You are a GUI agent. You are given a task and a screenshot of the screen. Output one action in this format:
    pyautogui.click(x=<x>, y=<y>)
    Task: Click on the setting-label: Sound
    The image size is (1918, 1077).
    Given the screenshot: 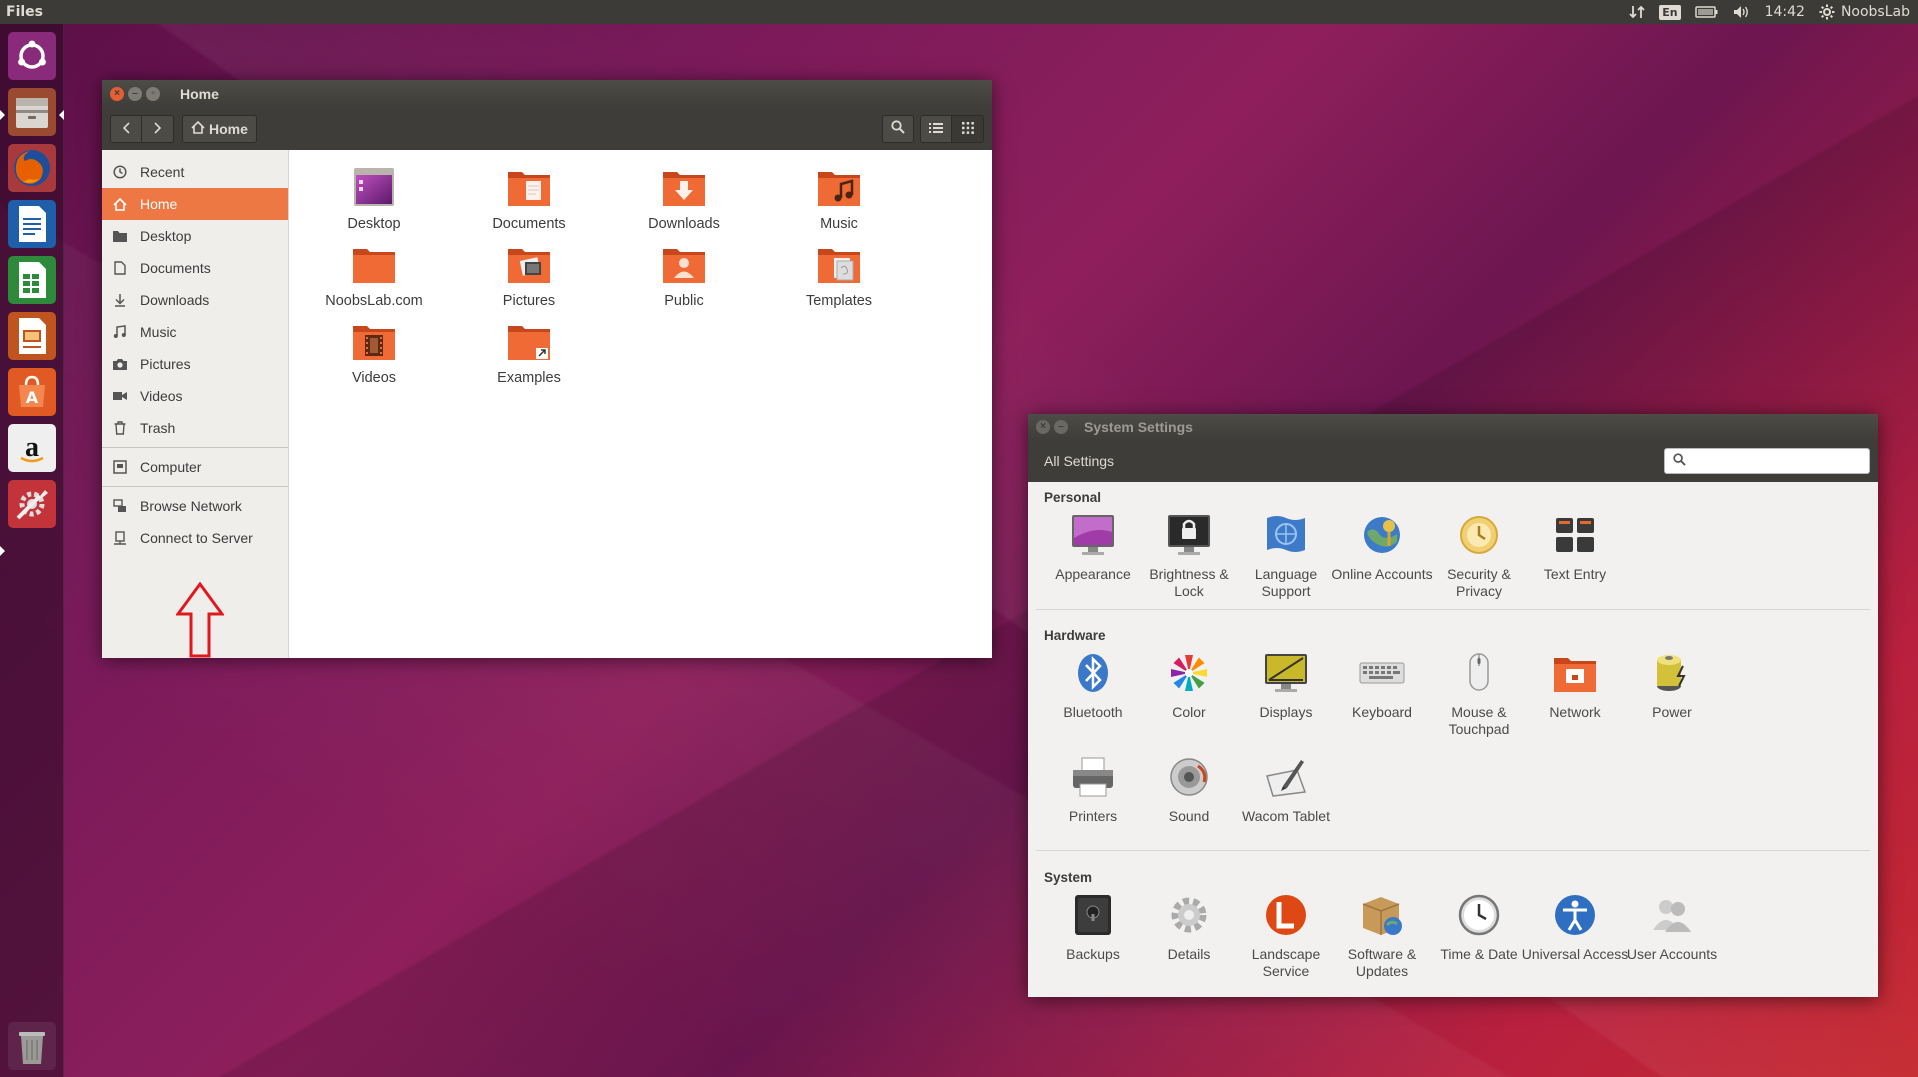 What is the action you would take?
    pyautogui.click(x=1189, y=816)
    